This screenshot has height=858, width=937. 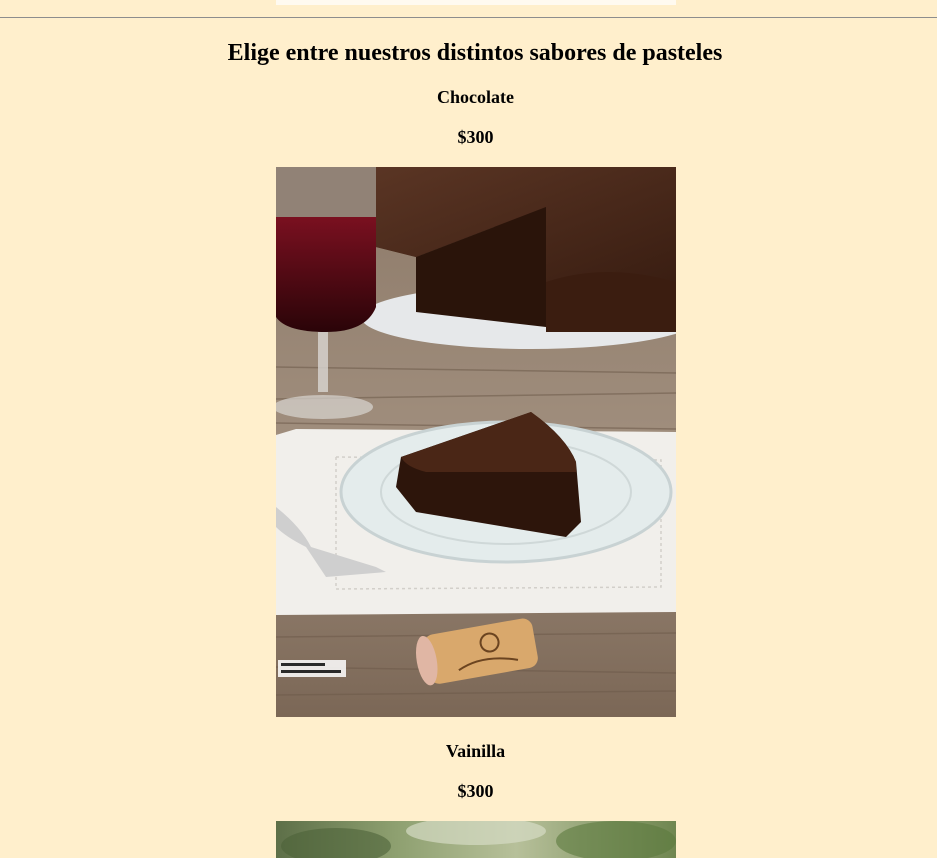 What do you see at coordinates (475, 791) in the screenshot?
I see `flavor-price-vainilla: $300` at bounding box center [475, 791].